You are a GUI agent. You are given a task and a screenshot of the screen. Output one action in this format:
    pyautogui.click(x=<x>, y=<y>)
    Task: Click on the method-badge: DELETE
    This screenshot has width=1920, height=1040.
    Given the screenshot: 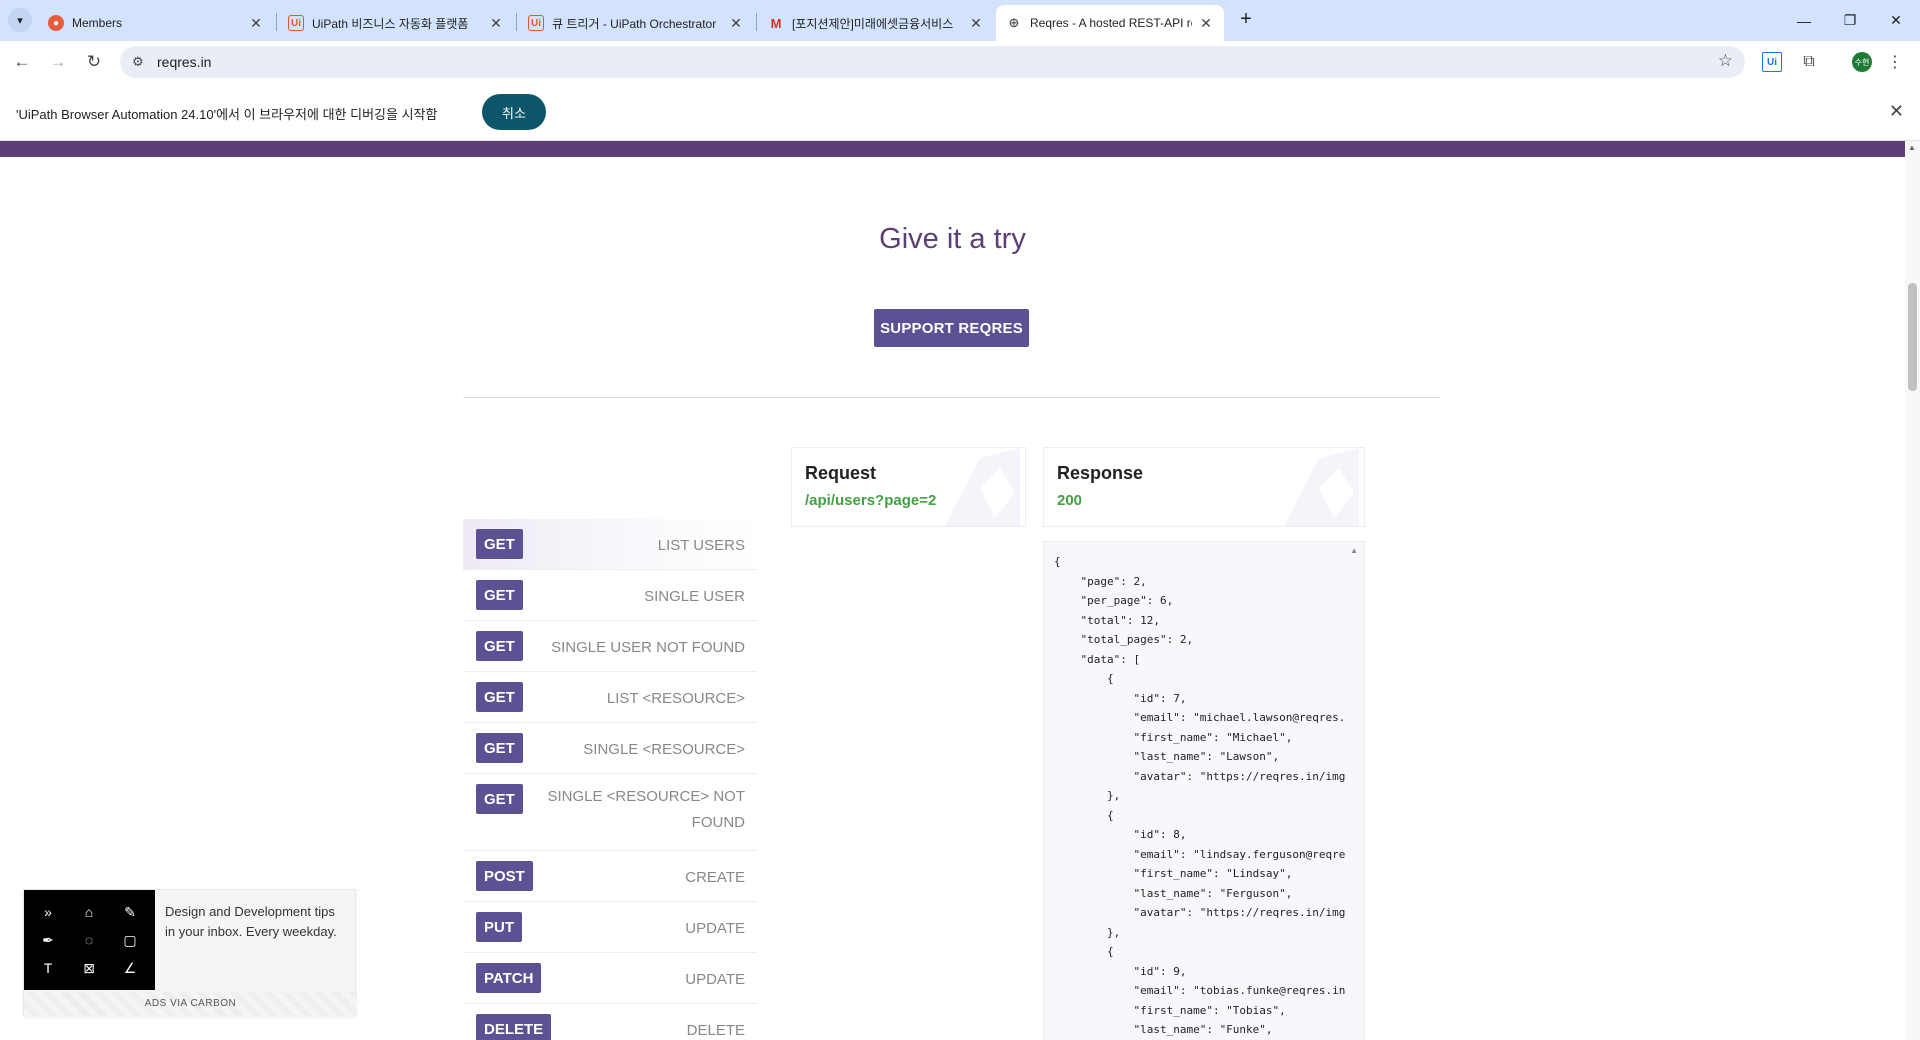 What is the action you would take?
    pyautogui.click(x=514, y=1027)
    